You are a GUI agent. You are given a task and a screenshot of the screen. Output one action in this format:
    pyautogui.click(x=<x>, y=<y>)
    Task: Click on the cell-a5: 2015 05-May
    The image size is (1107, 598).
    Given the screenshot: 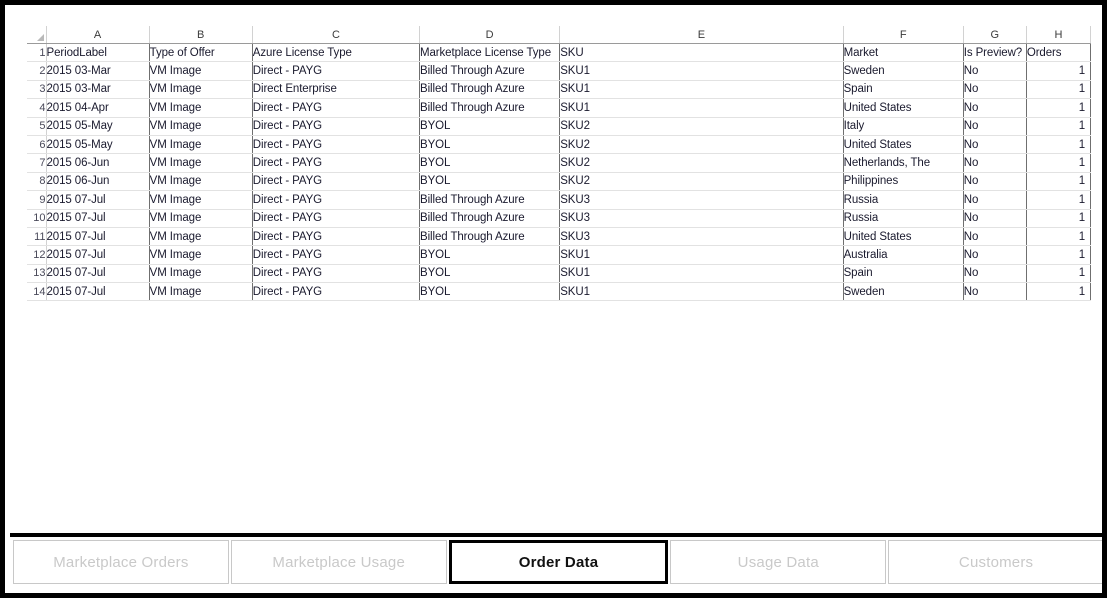 What is the action you would take?
    pyautogui.click(x=98, y=126)
    